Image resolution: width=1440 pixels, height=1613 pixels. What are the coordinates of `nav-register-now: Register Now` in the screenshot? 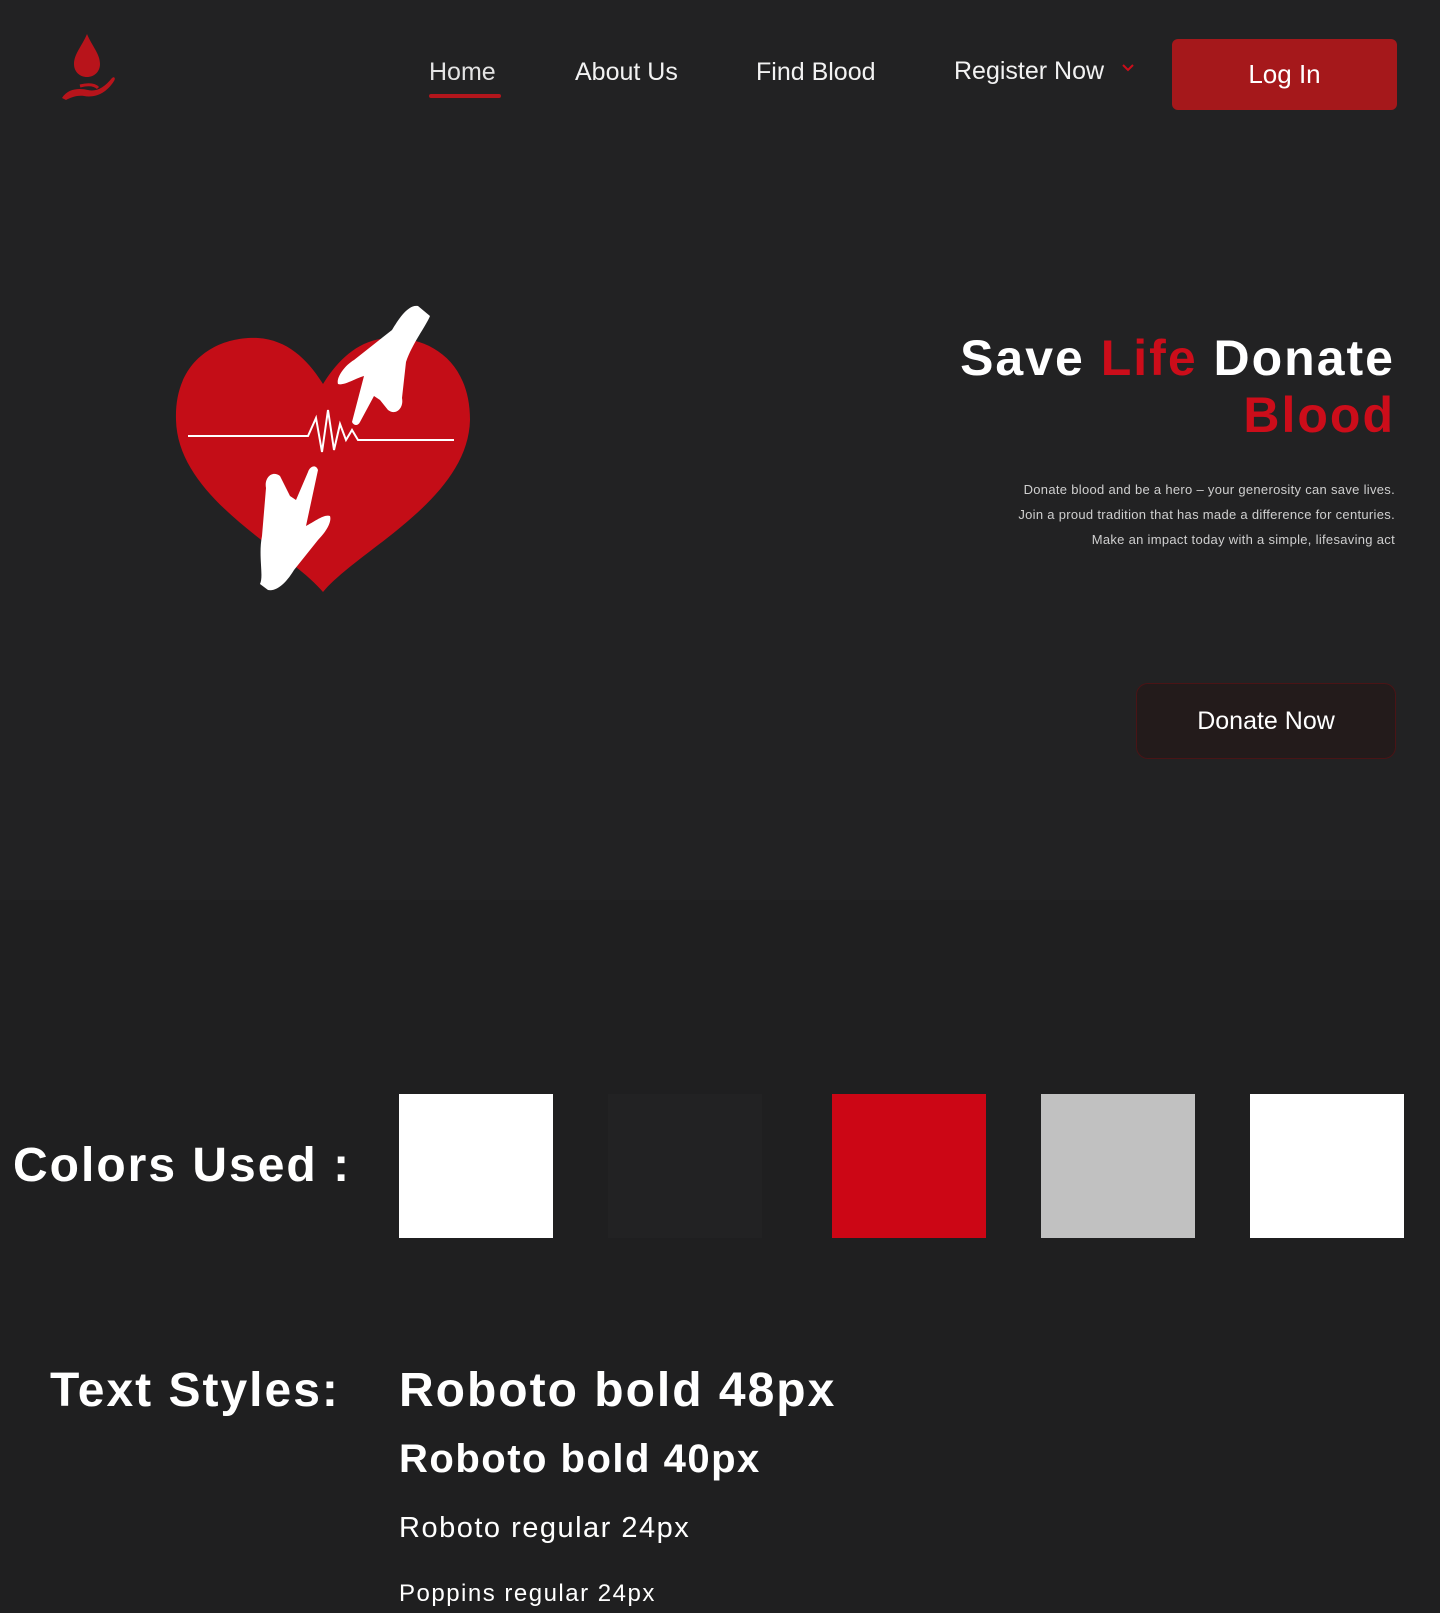 It's located at (1029, 71).